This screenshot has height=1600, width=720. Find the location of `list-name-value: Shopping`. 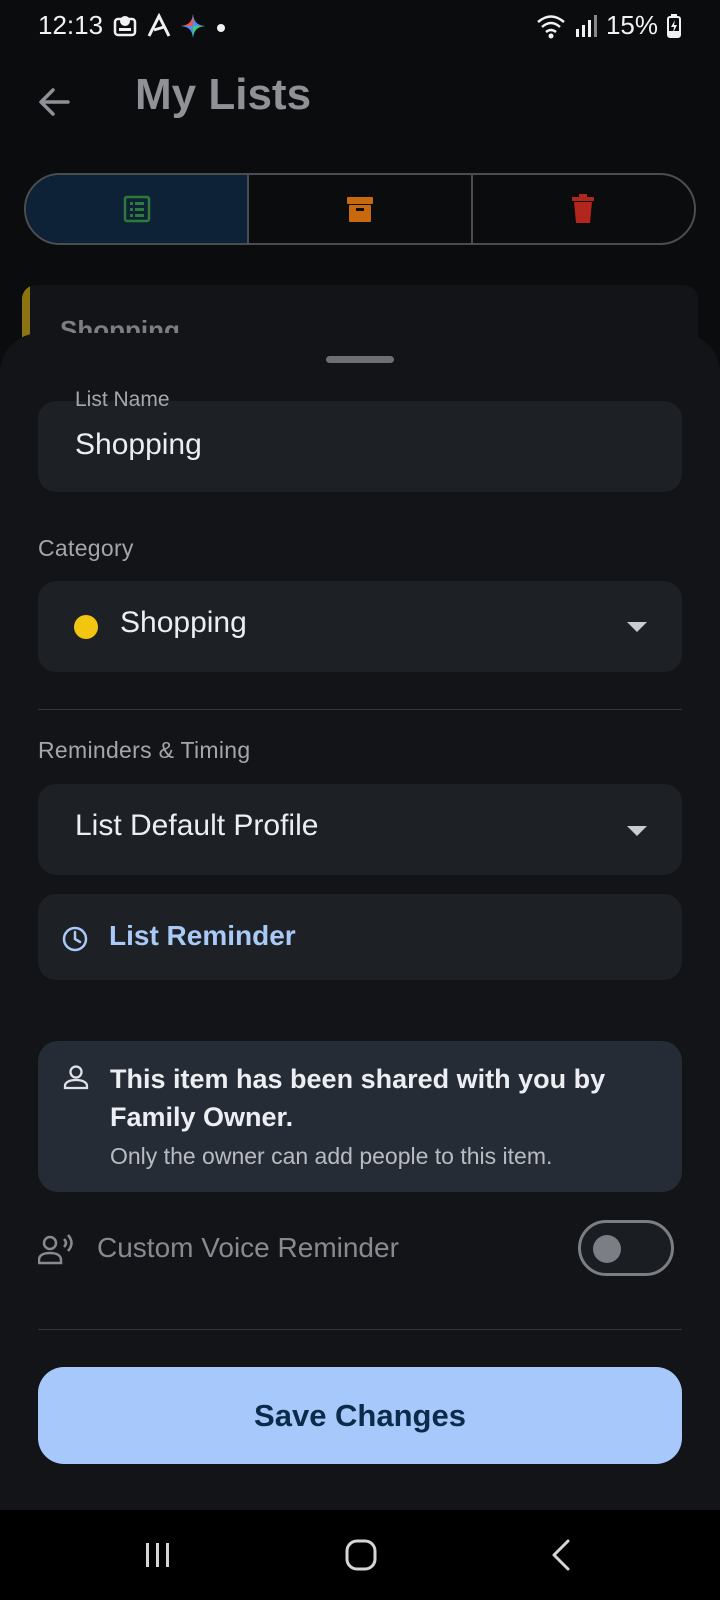

list-name-value: Shopping is located at coordinates (138, 445).